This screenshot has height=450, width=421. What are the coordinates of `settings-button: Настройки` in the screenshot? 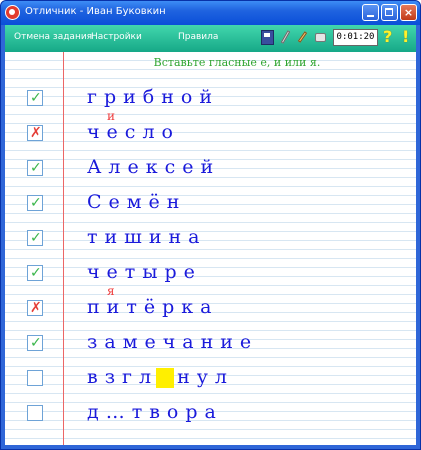 It's located at (116, 37).